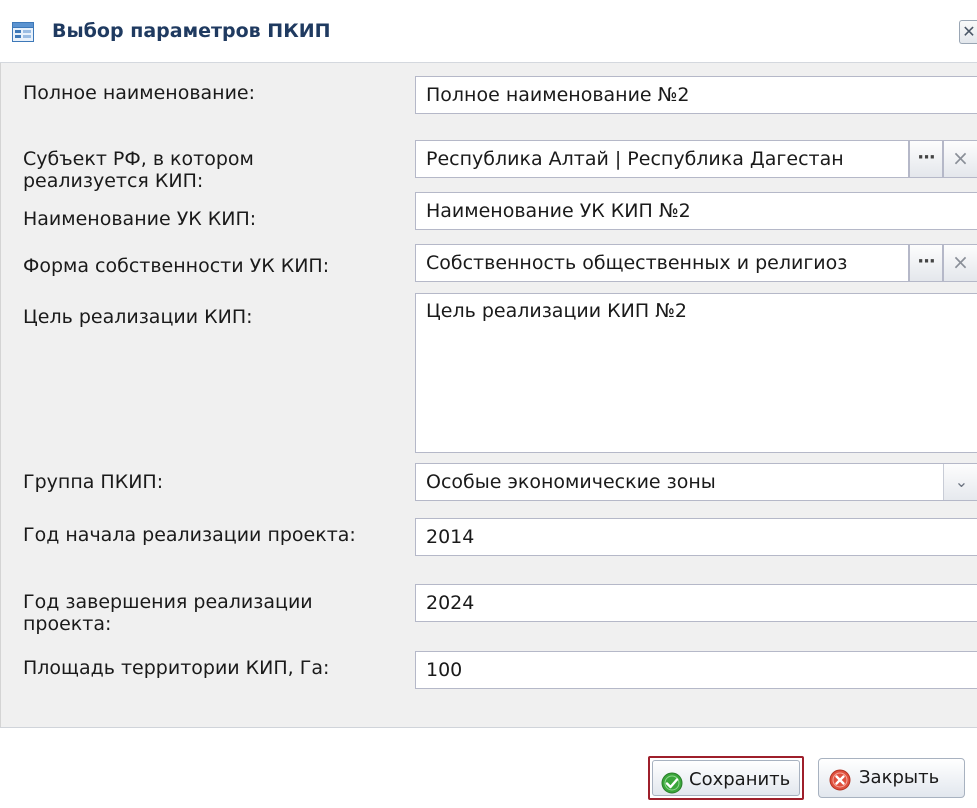  I want to click on ownership-clear-button: ×, so click(960, 263).